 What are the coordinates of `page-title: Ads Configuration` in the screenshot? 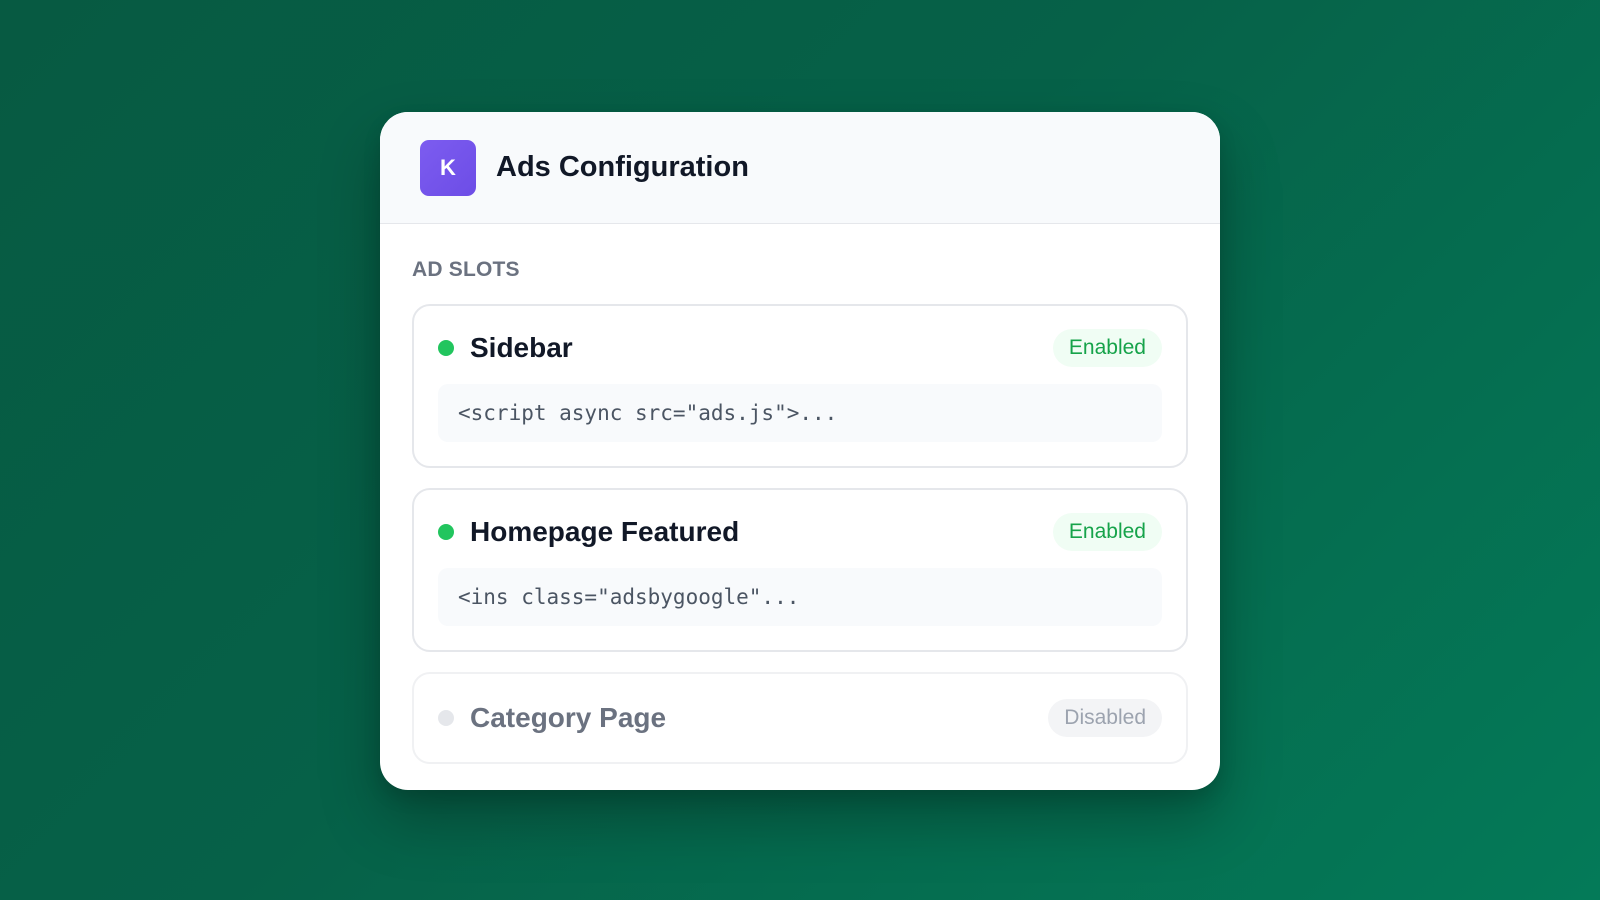 It's located at (622, 167).